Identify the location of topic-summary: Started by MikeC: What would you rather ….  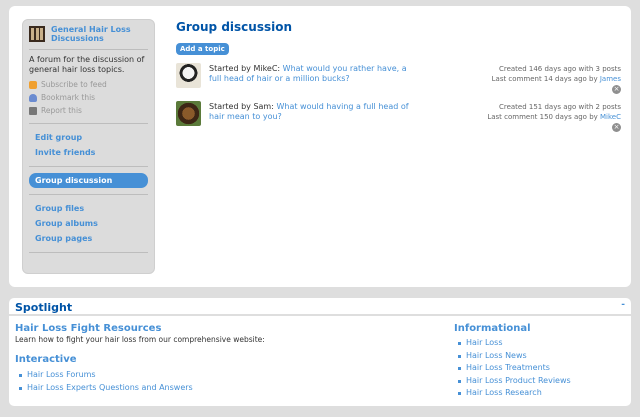
(309, 74).